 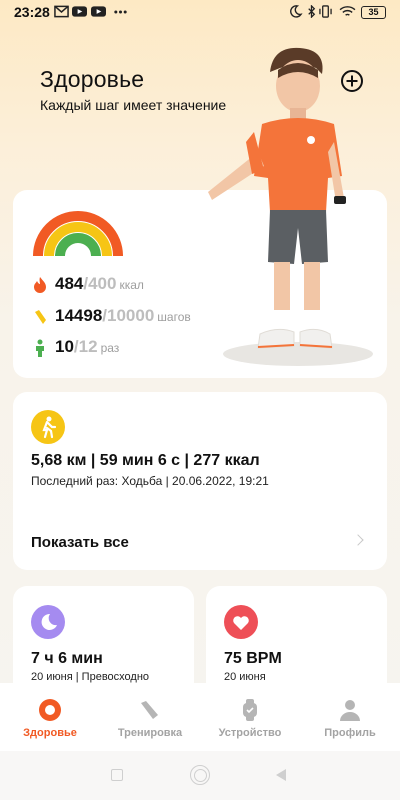 I want to click on vibrate-icon, so click(x=325, y=11).